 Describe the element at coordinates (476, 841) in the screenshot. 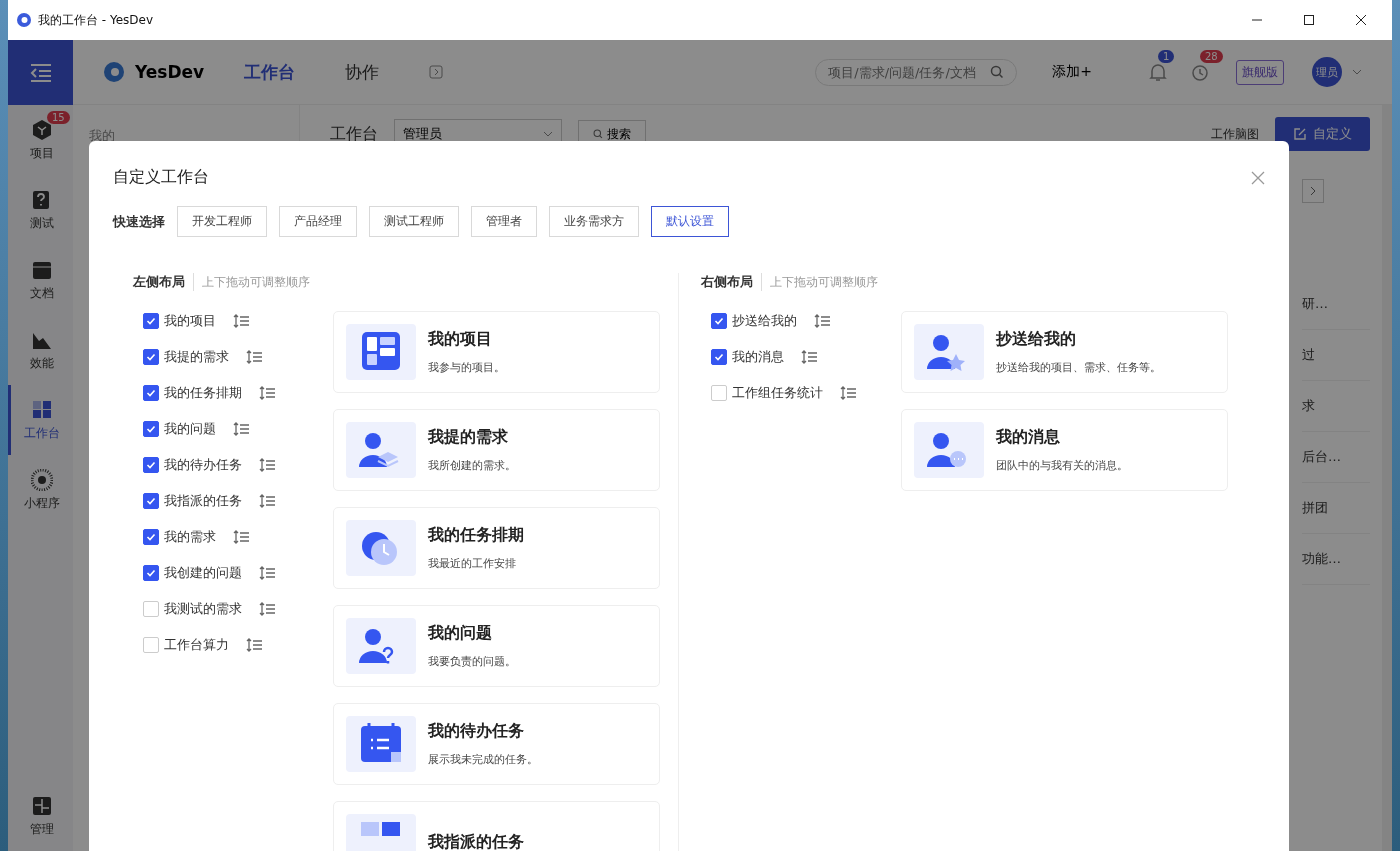

I see `card-title: 我指派的任务` at that location.